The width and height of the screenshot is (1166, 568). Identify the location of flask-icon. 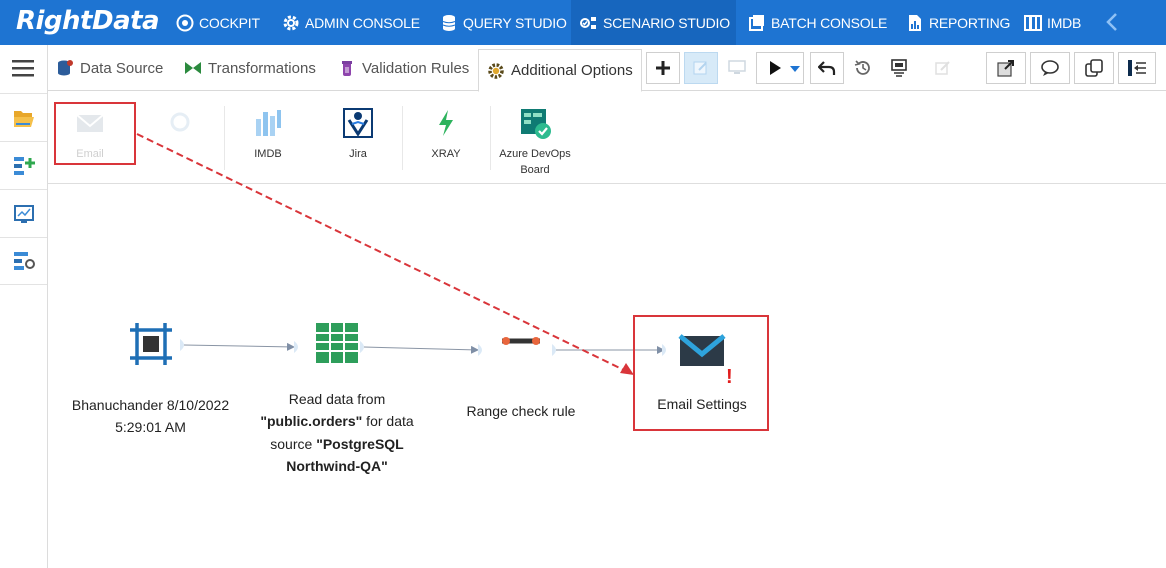
(347, 68).